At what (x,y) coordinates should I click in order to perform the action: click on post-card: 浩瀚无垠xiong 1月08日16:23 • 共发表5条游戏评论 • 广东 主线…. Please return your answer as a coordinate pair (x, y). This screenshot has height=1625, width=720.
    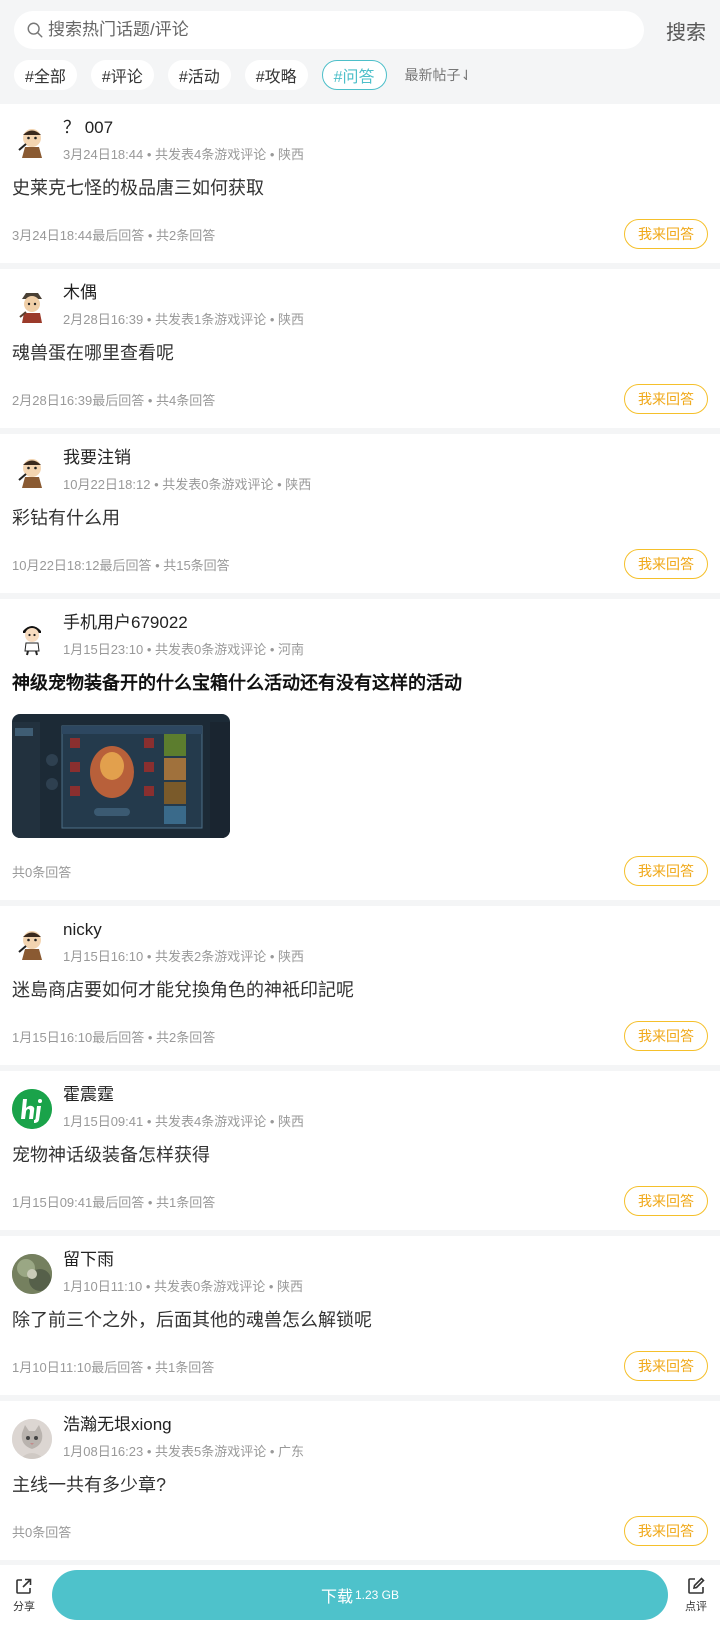
    Looking at the image, I should click on (360, 1480).